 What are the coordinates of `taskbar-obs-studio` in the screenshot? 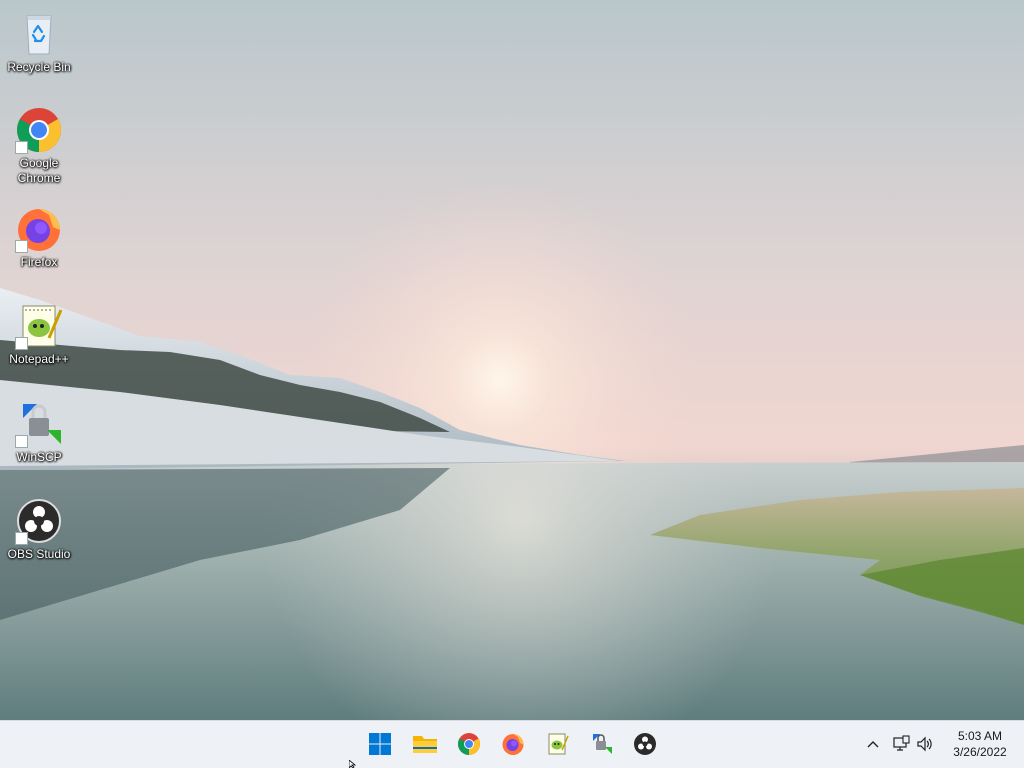 It's located at (645, 744).